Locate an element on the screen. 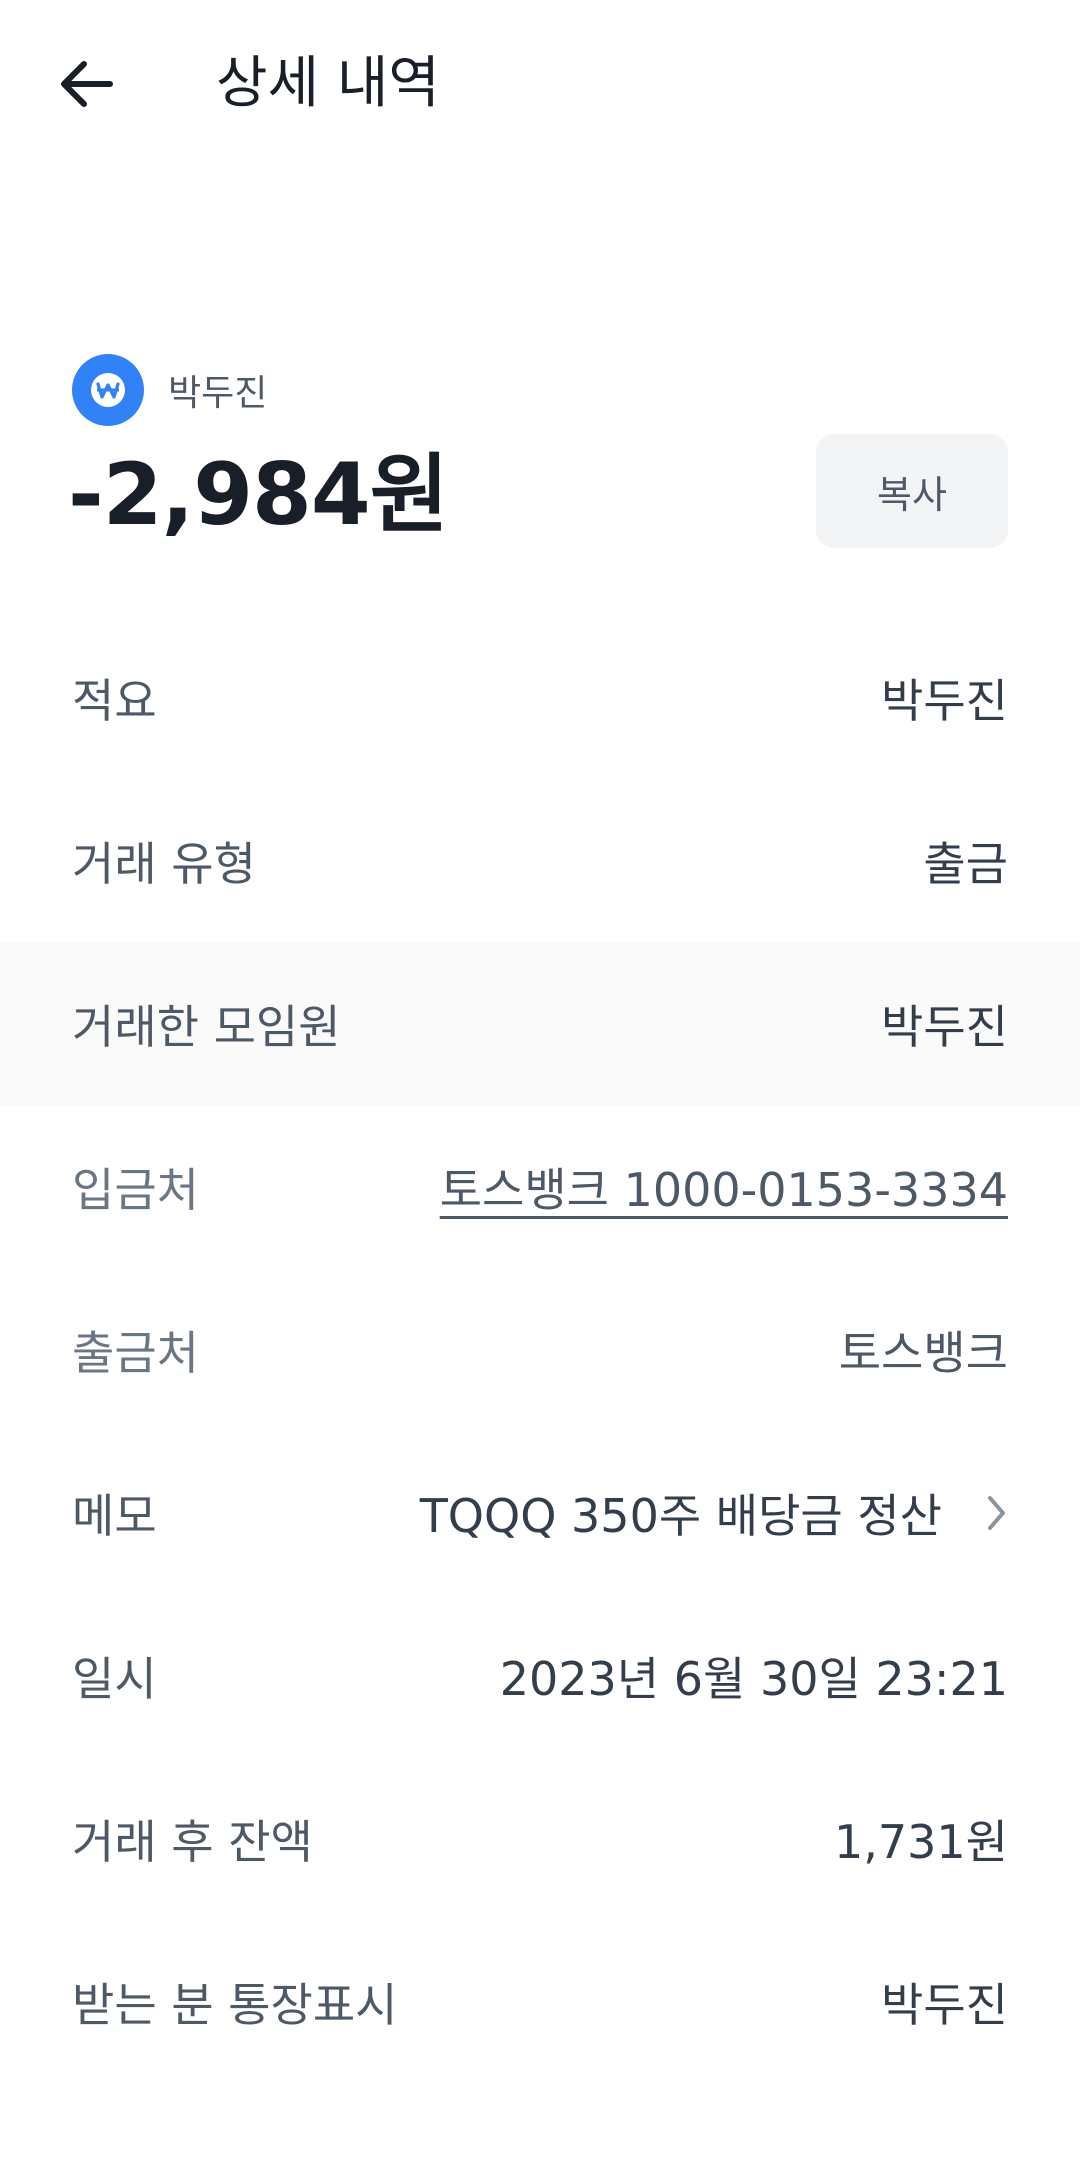  detail-row-balance: 거래 후 잔액 1,731원 is located at coordinates (540, 1838).